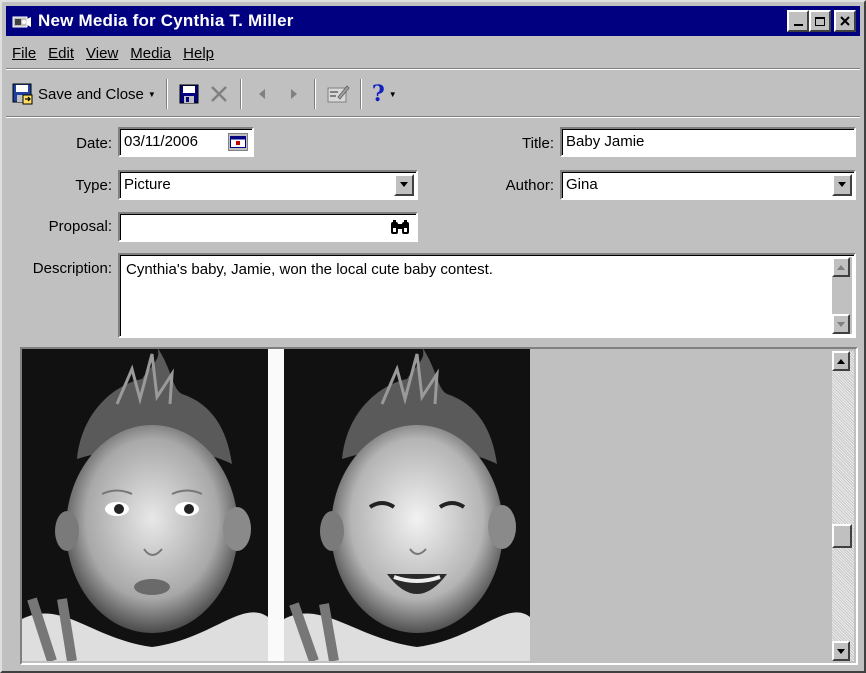 The width and height of the screenshot is (866, 673). What do you see at coordinates (161, 141) in the screenshot?
I see `date-value: 03/11/2006` at bounding box center [161, 141].